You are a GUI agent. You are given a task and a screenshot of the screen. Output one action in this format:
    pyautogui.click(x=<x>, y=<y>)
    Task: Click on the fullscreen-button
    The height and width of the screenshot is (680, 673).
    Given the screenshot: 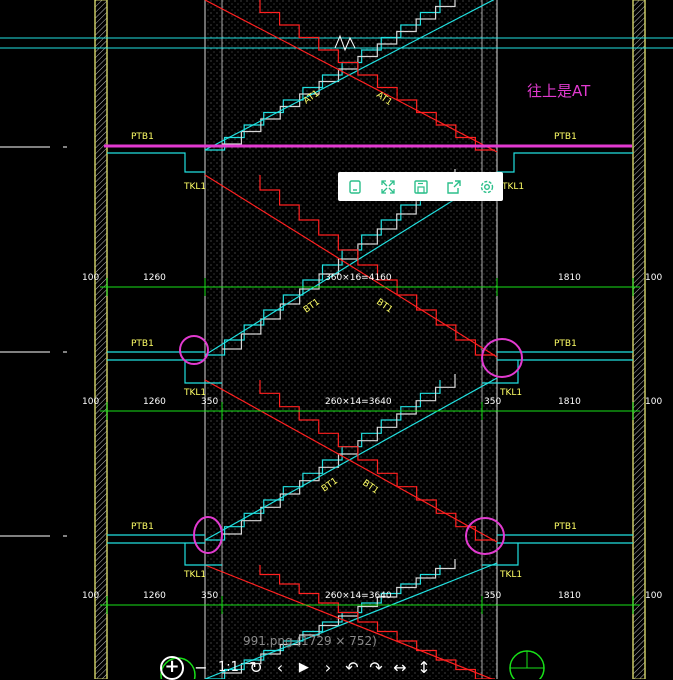 What is the action you would take?
    pyautogui.click(x=388, y=187)
    